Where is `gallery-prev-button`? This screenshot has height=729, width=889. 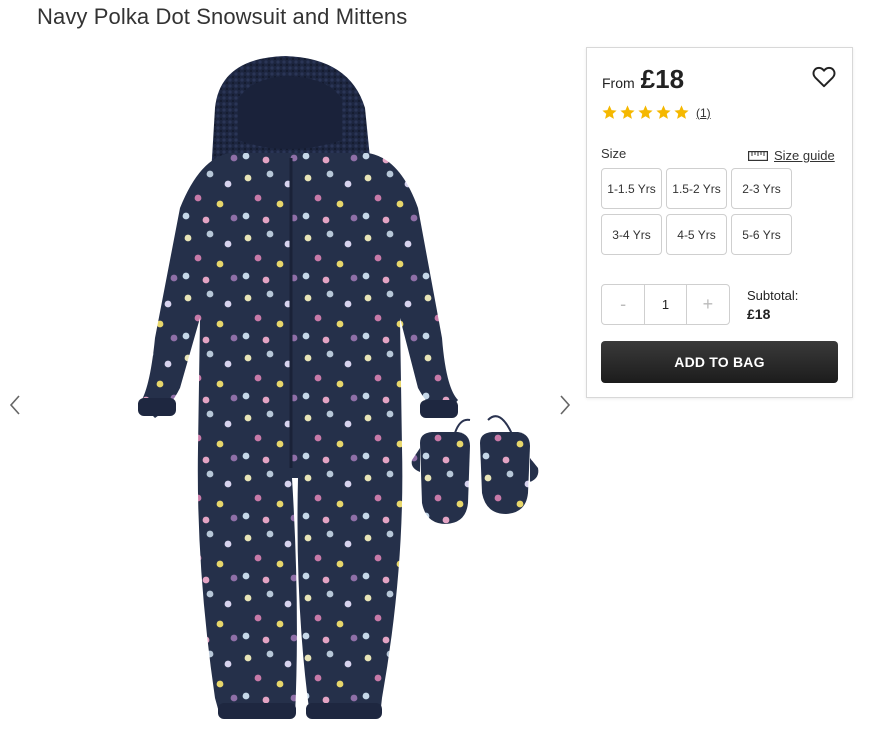 gallery-prev-button is located at coordinates (16, 405).